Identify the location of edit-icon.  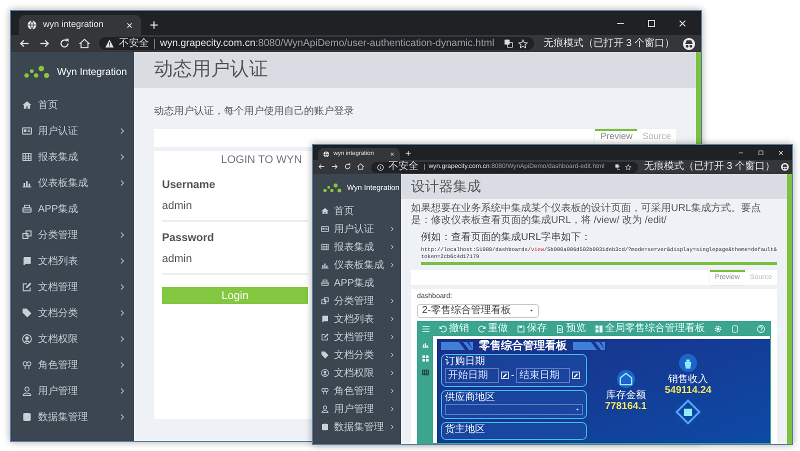
(325, 337).